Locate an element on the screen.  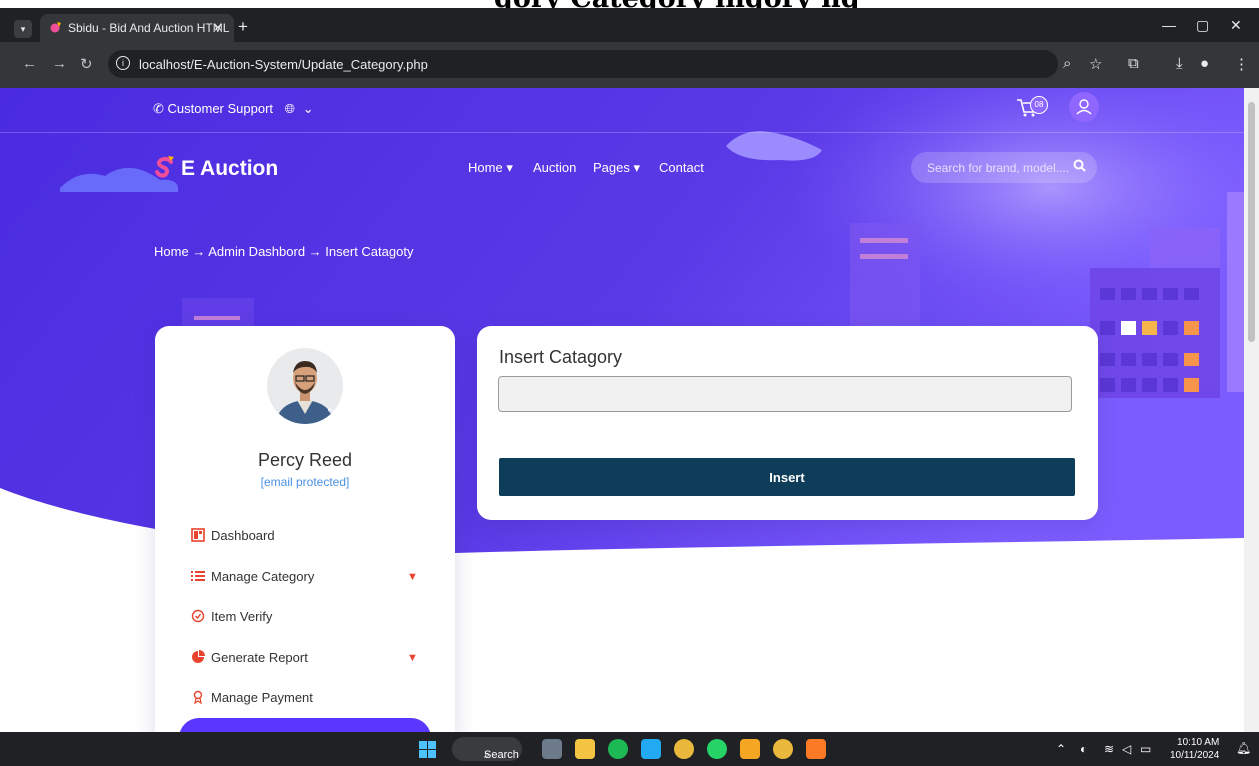
browser-tab: Sbidu - Bid And Auction HTML × is located at coordinates (137, 28).